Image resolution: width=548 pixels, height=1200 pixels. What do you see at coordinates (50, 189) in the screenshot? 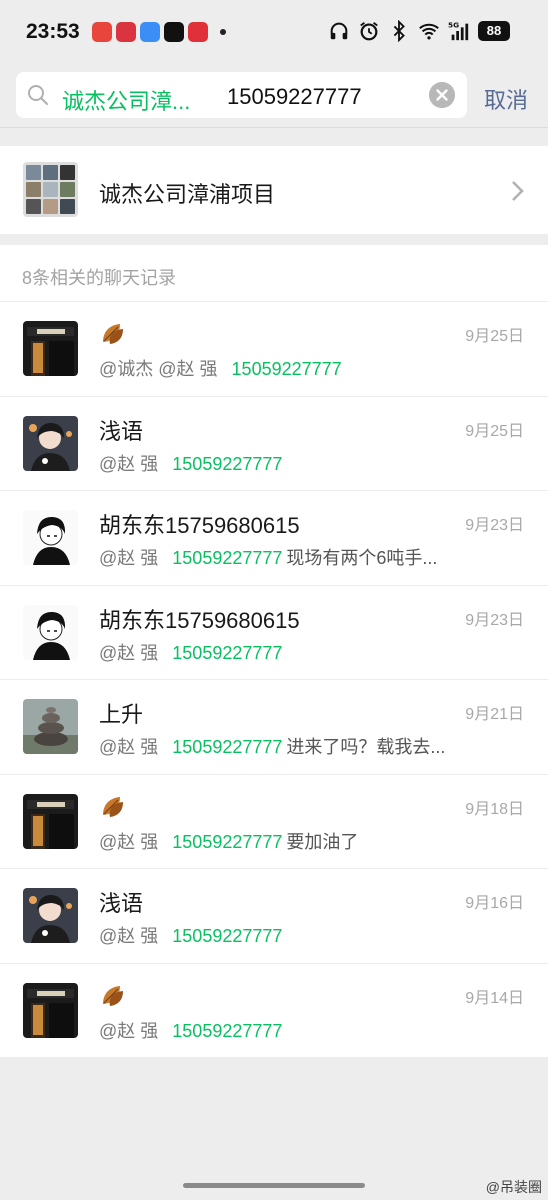
I see `group-avatar` at bounding box center [50, 189].